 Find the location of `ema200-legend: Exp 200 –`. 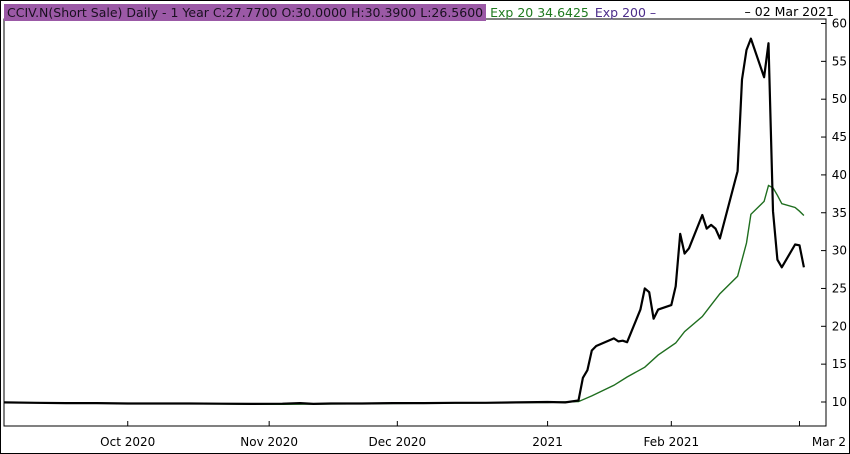

ema200-legend: Exp 200 – is located at coordinates (625, 12).